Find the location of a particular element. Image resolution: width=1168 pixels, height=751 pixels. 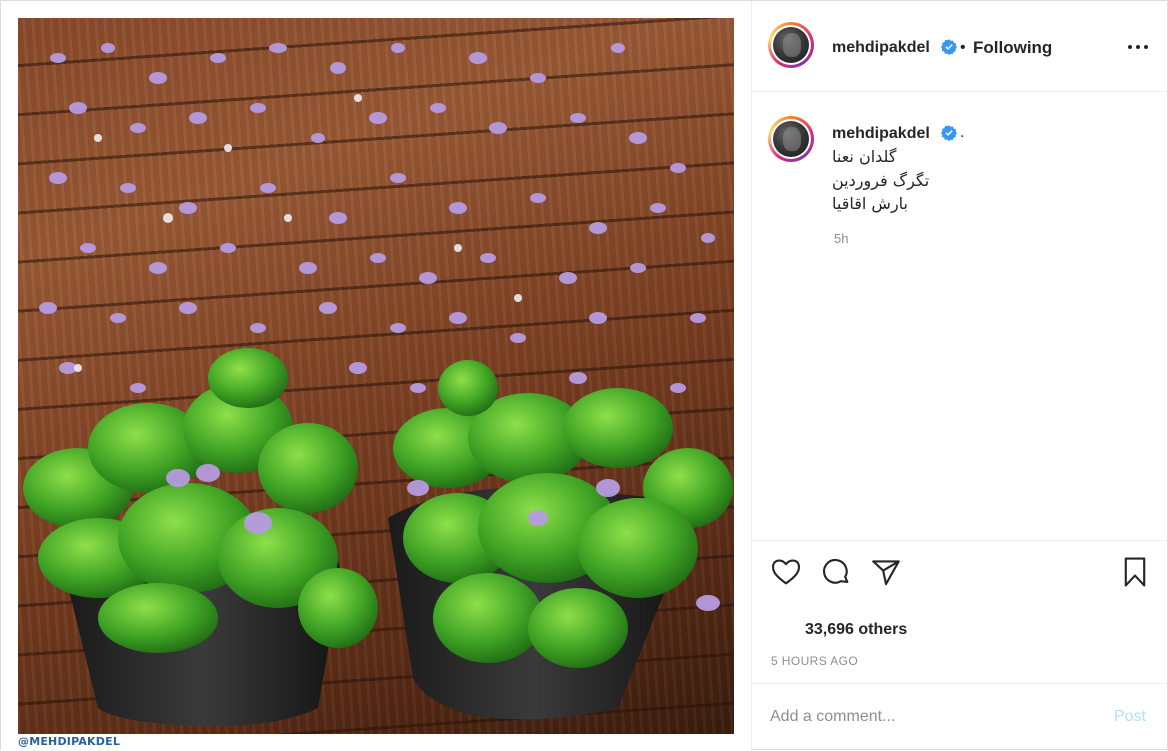

following-button: Following is located at coordinates (1012, 48).